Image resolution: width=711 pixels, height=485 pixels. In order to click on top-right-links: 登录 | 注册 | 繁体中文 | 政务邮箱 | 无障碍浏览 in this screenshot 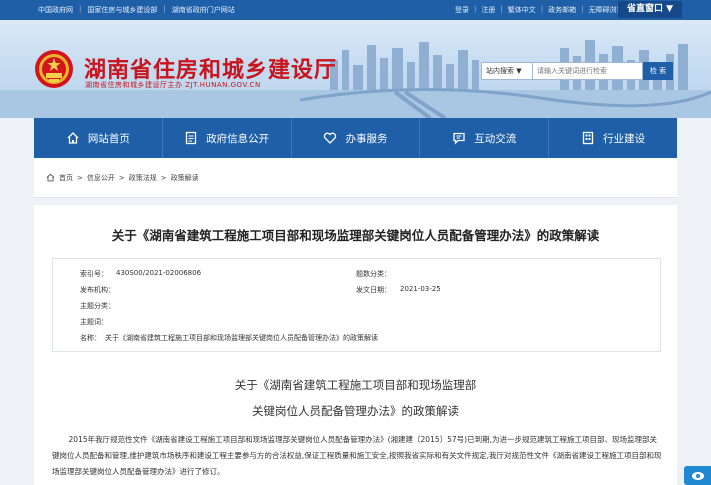, I will do `click(539, 10)`.